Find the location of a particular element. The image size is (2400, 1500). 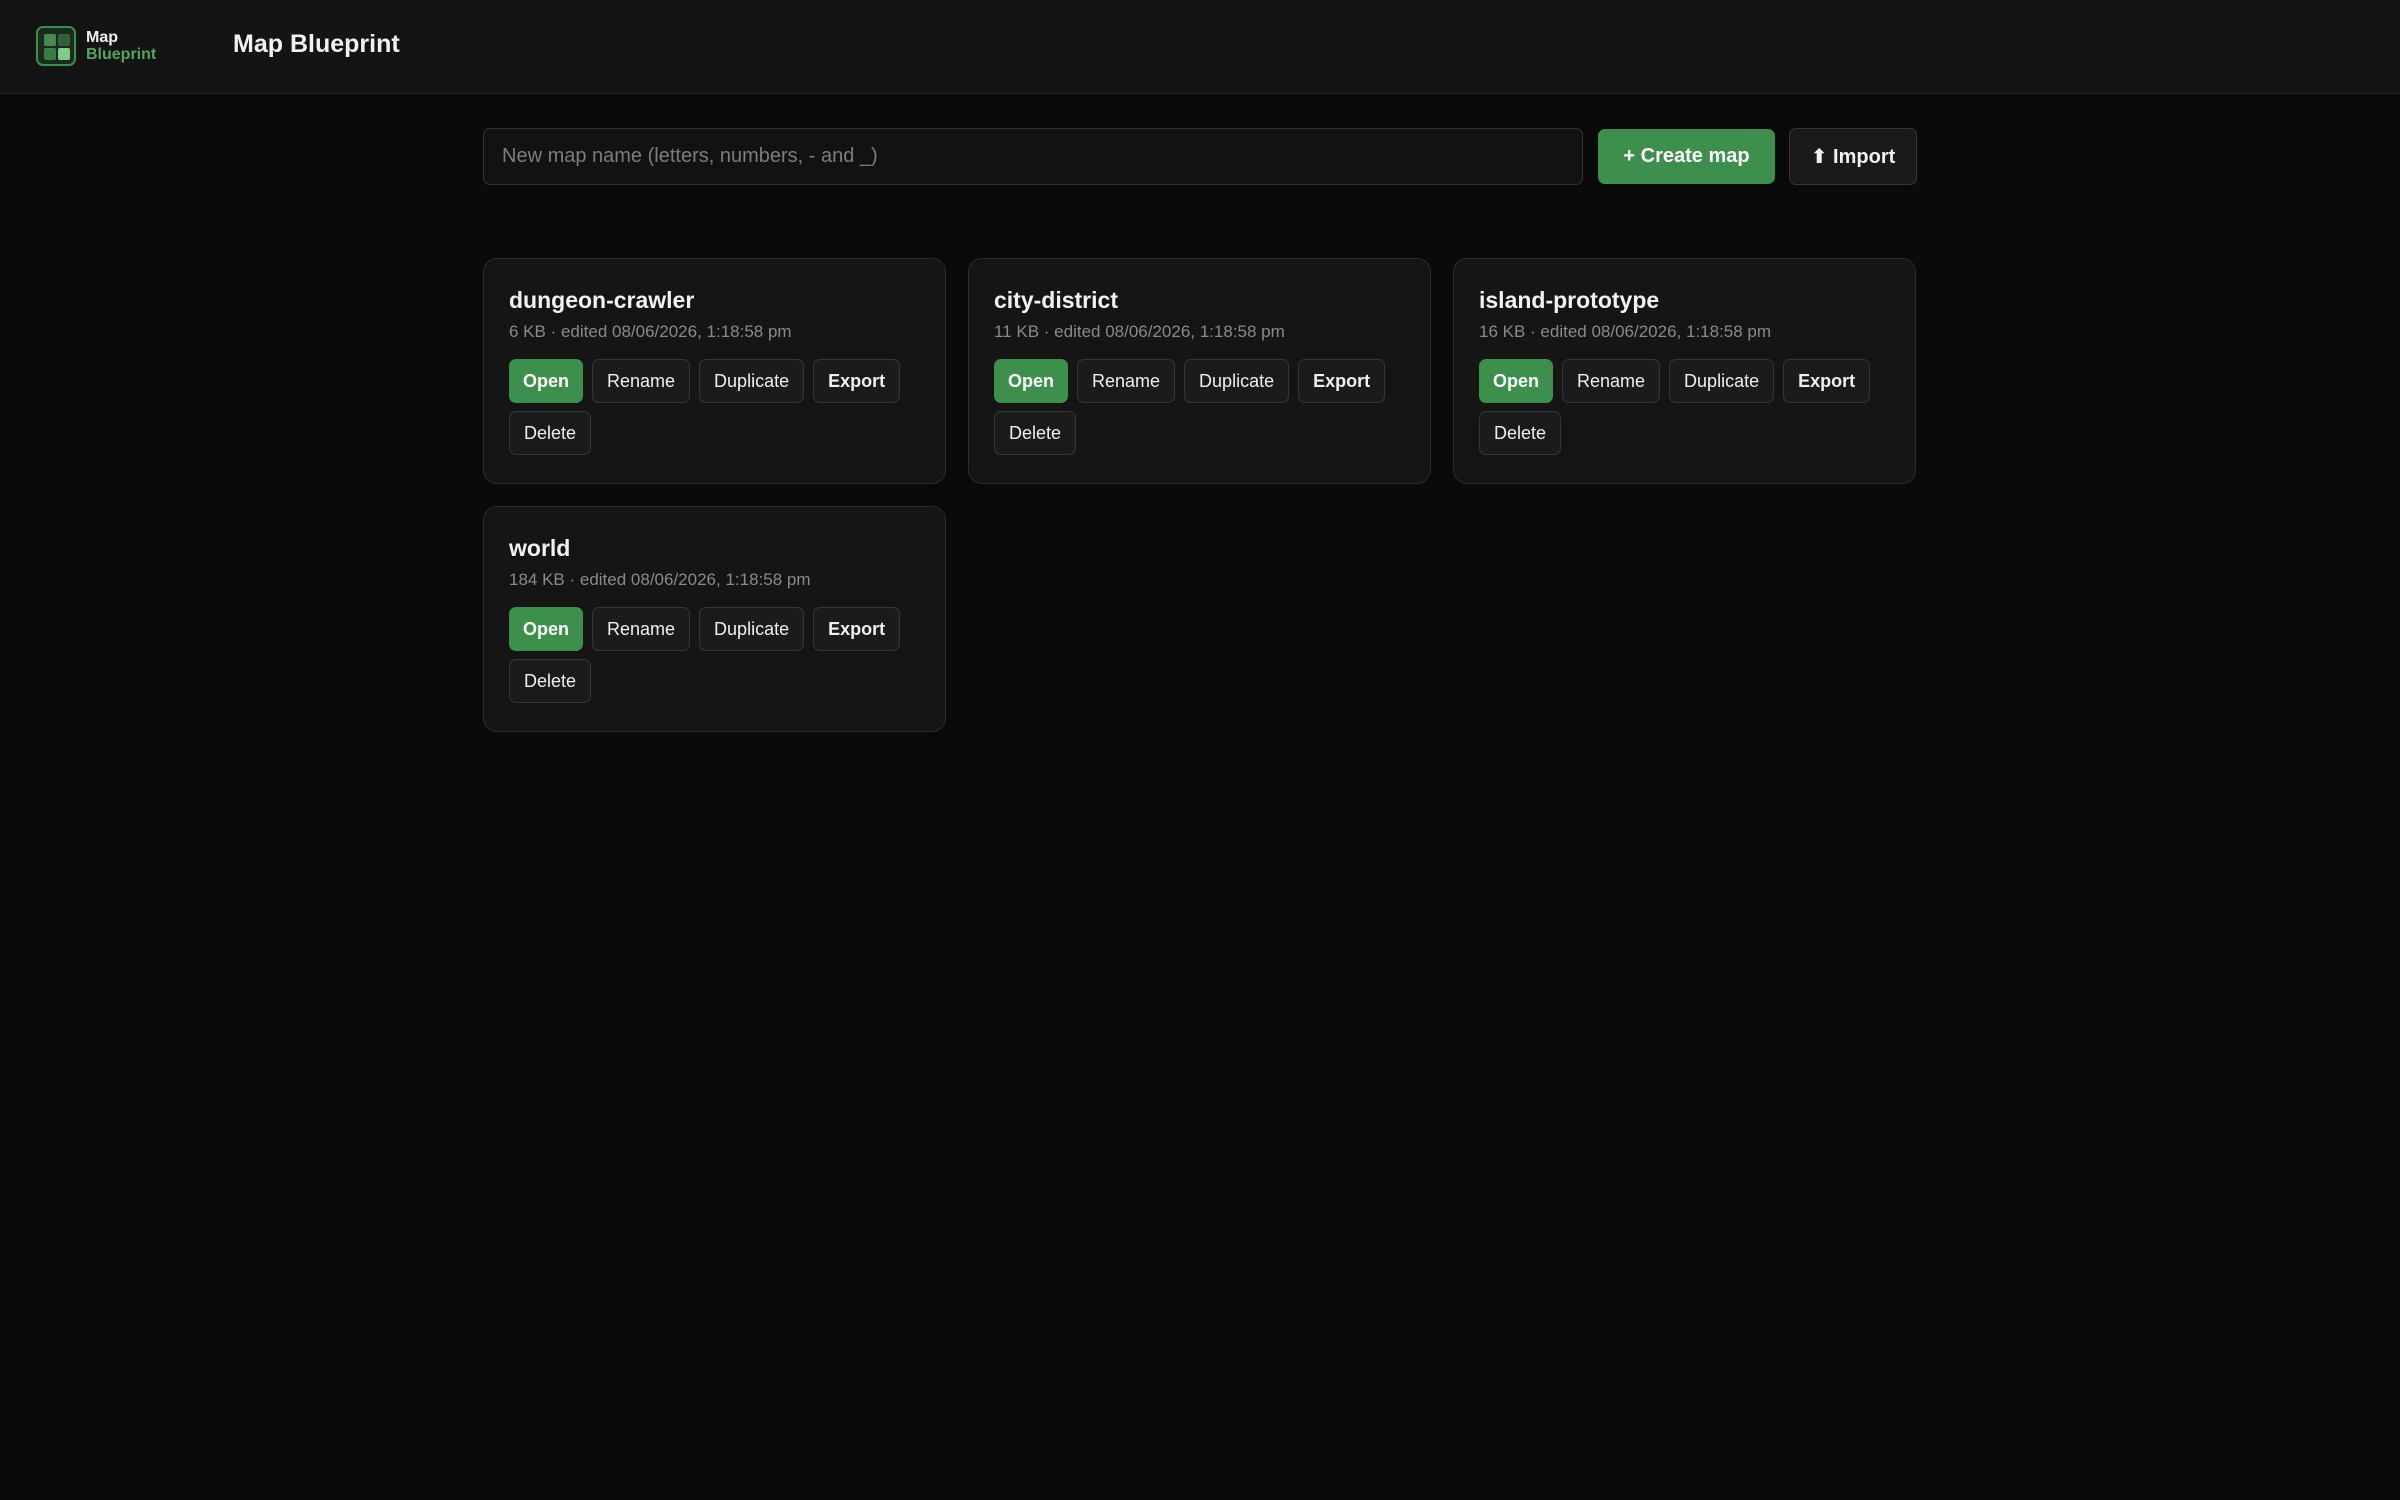

map-meta: 6 KB · edited 08/06/2026, 1:18:58 pm is located at coordinates (650, 331).